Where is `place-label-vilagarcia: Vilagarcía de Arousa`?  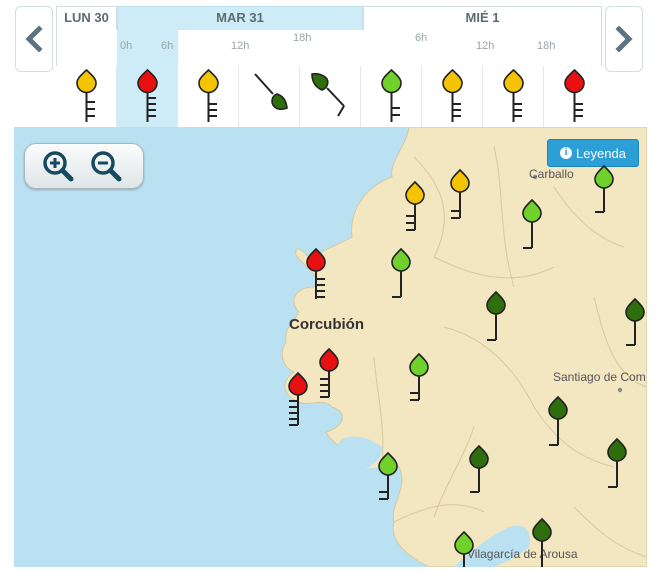
place-label-vilagarcia: Vilagarcía de Arousa is located at coordinates (522, 554).